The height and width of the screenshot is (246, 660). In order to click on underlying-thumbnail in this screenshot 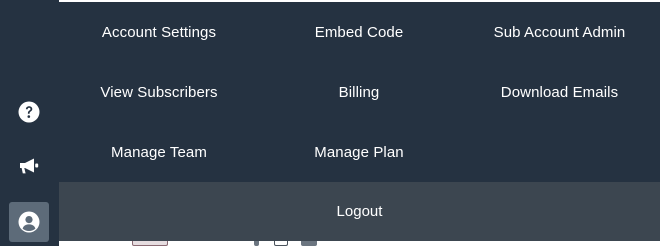, I will do `click(150, 243)`.